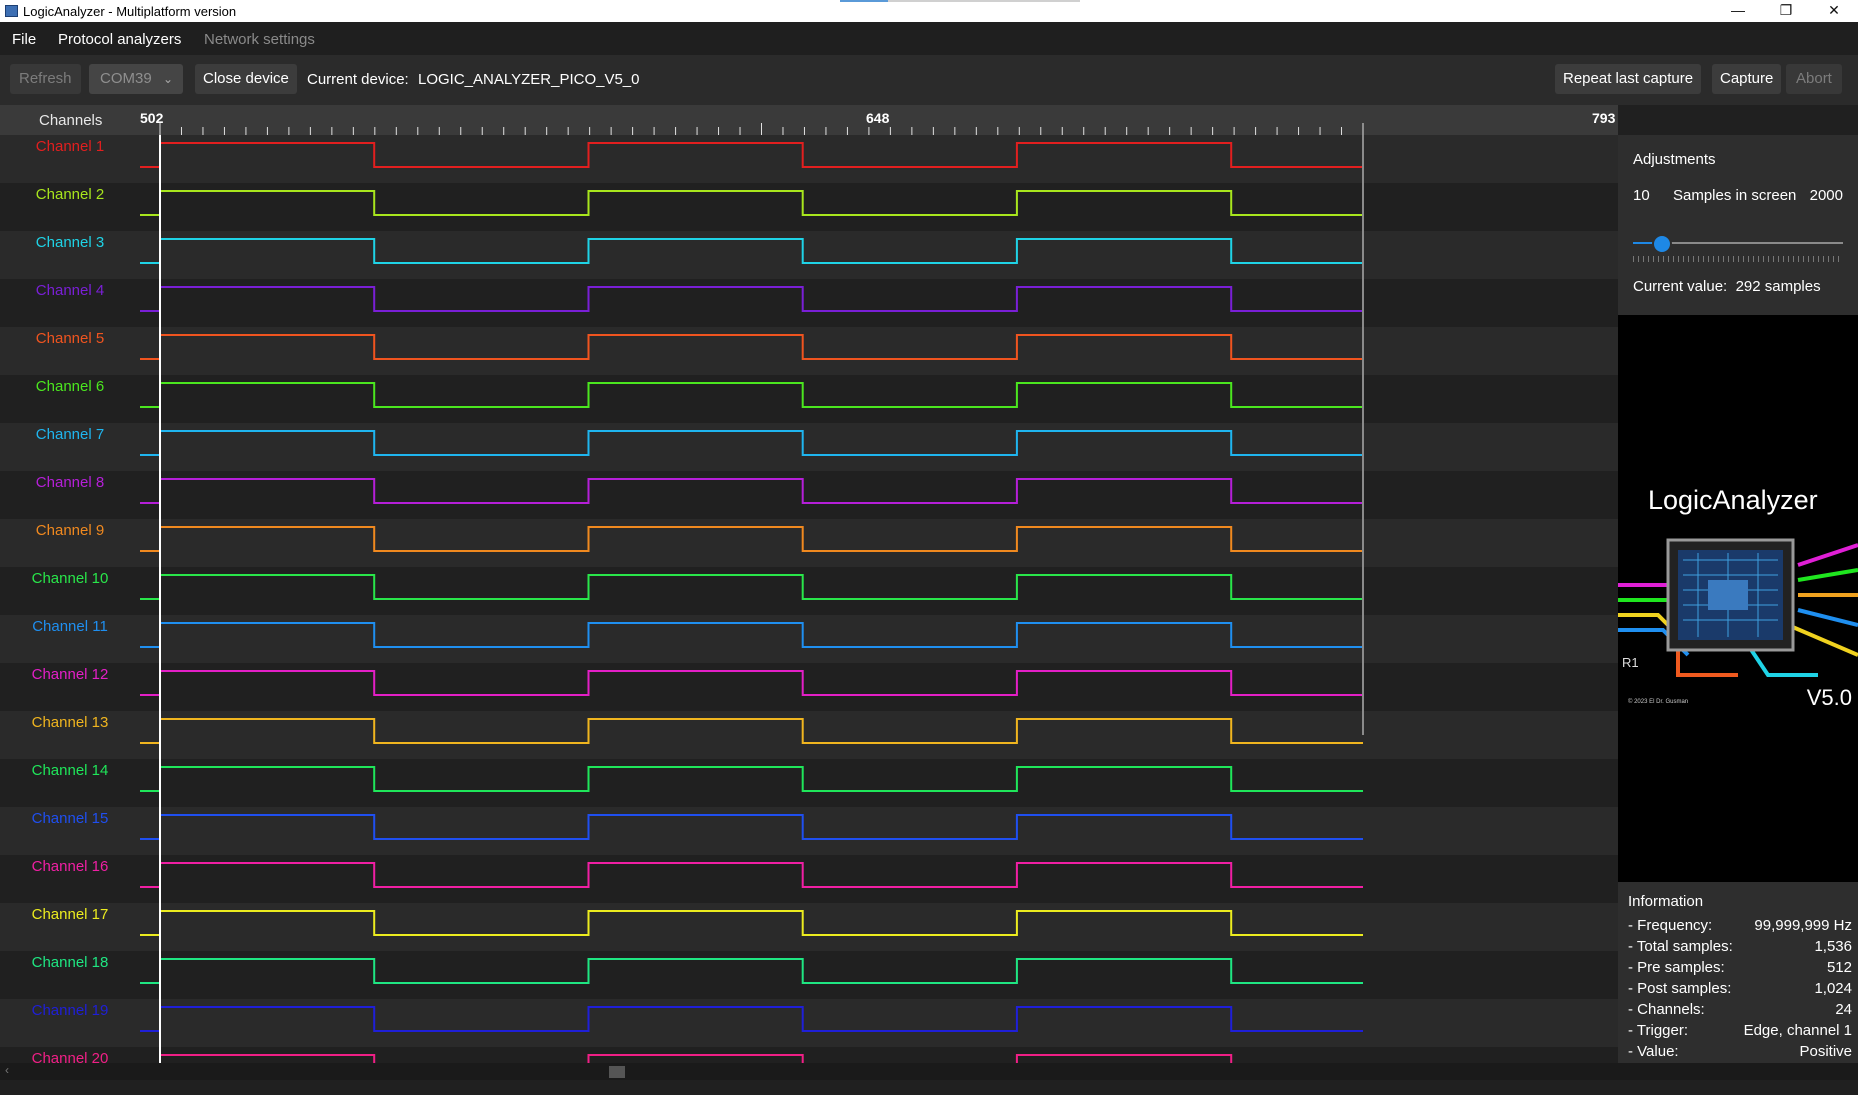 The width and height of the screenshot is (1858, 1095). What do you see at coordinates (1740, 1053) in the screenshot?
I see `info-row-value: - Value: Positive` at bounding box center [1740, 1053].